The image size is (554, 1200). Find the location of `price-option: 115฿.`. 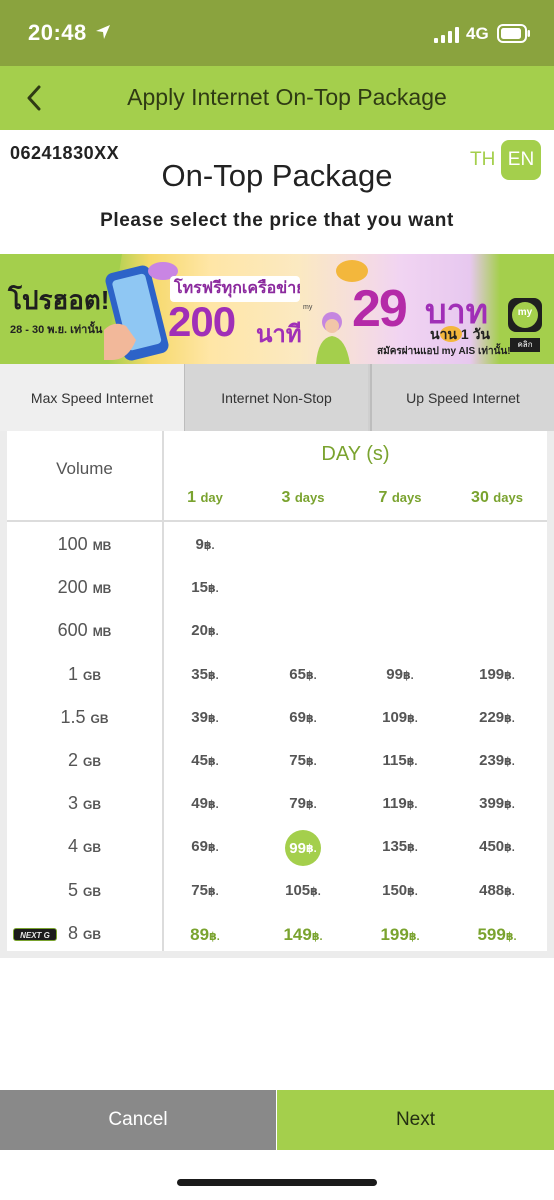

price-option: 115฿. is located at coordinates (400, 760).